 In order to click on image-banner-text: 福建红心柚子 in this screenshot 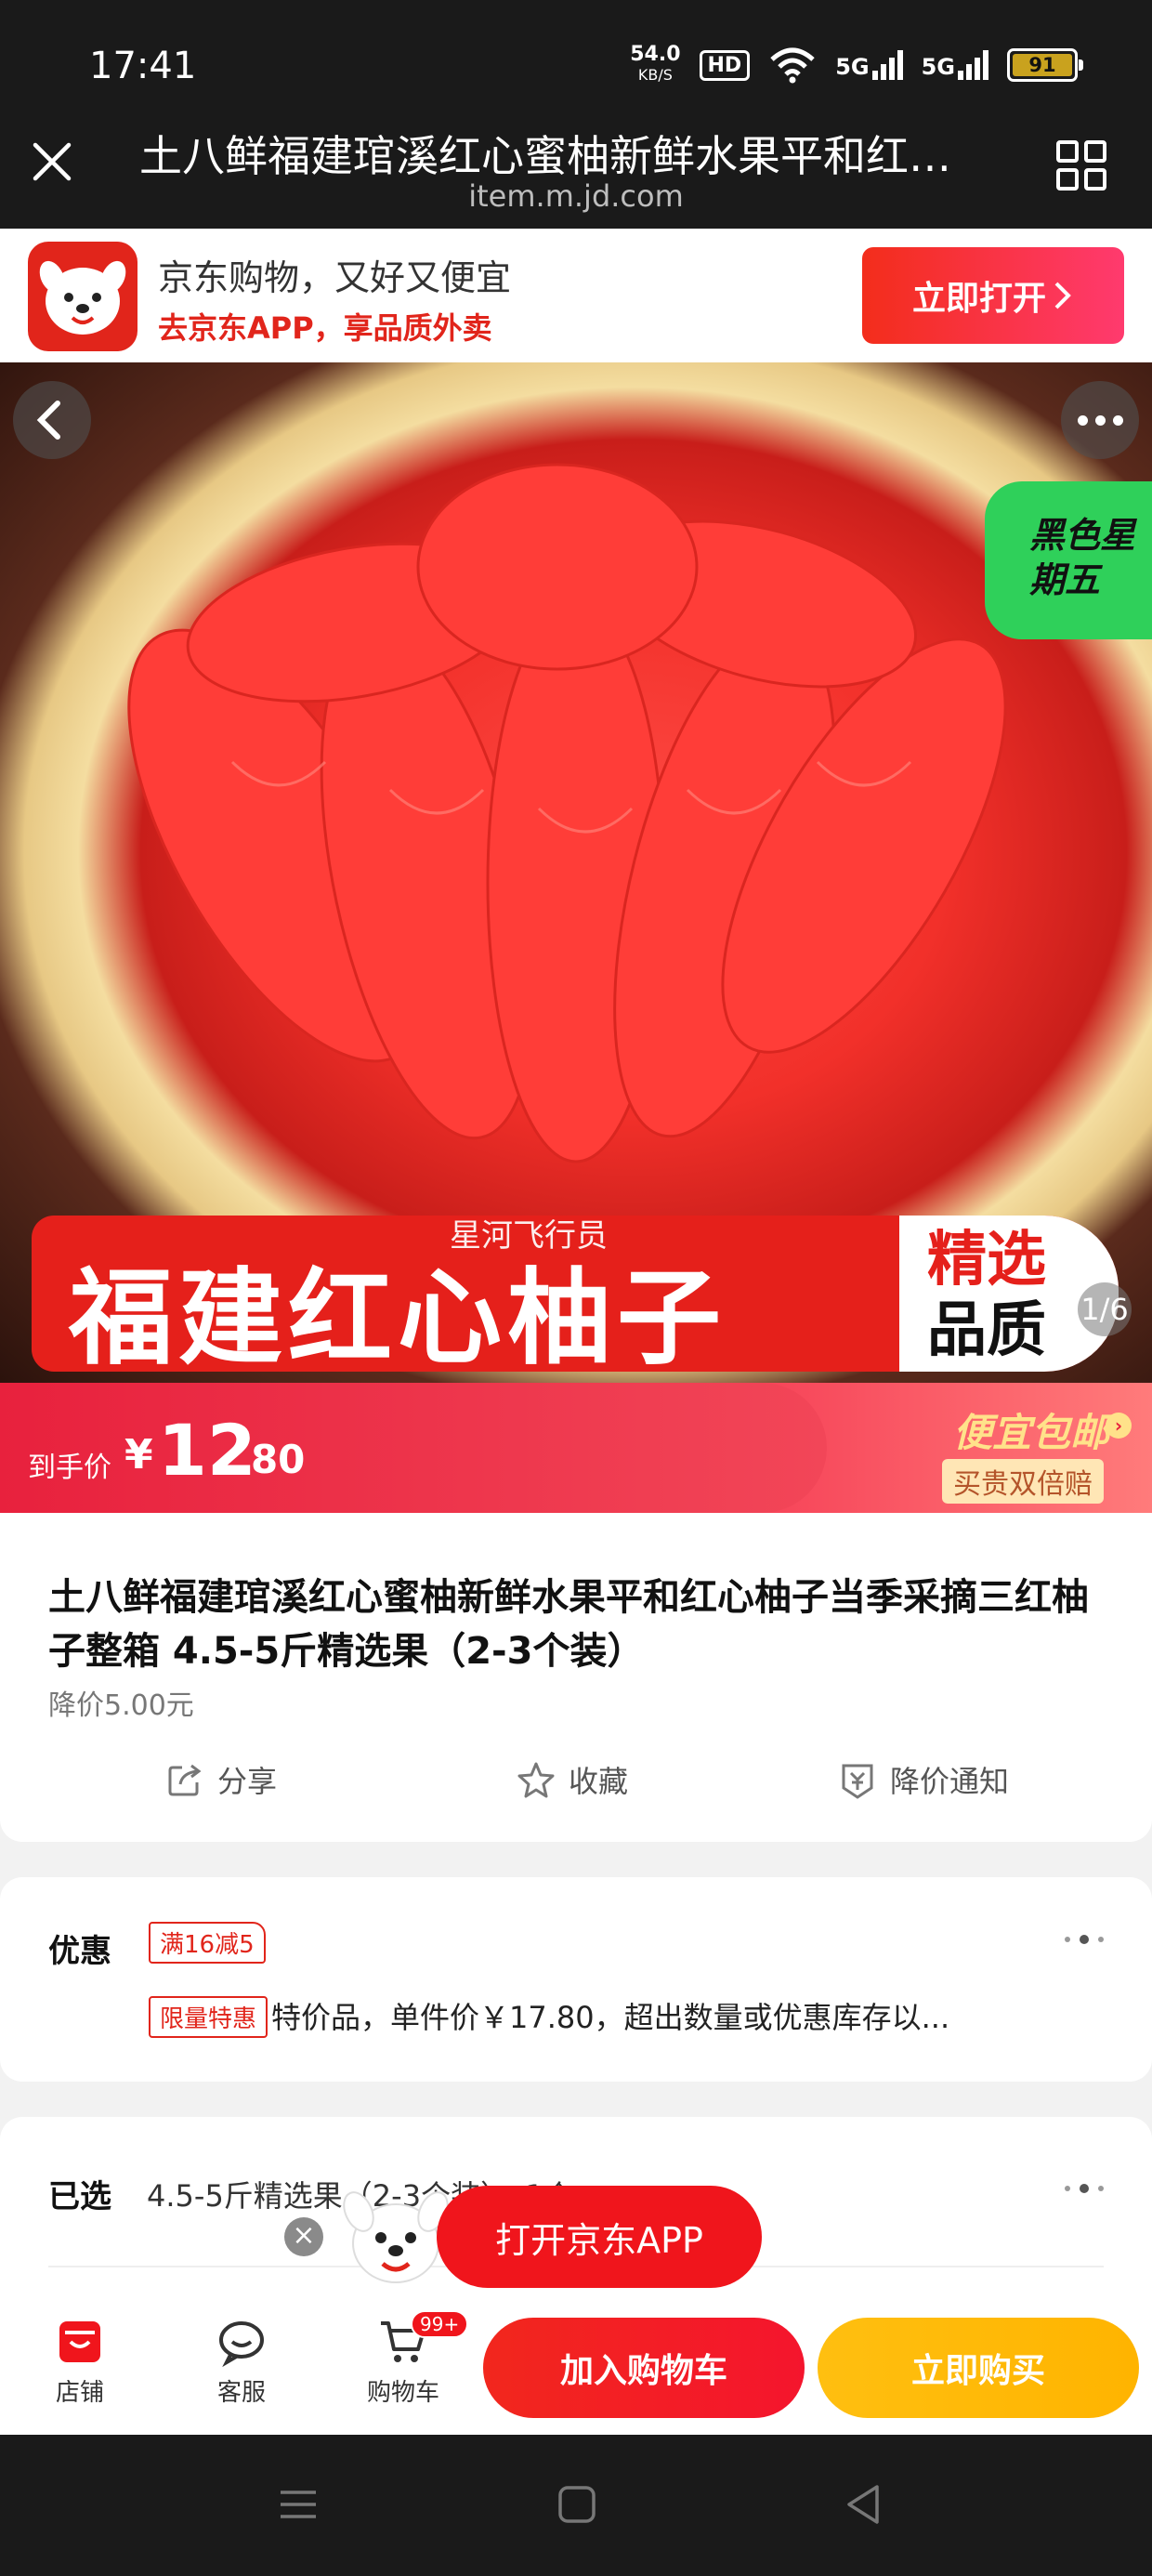, I will do `click(398, 1318)`.